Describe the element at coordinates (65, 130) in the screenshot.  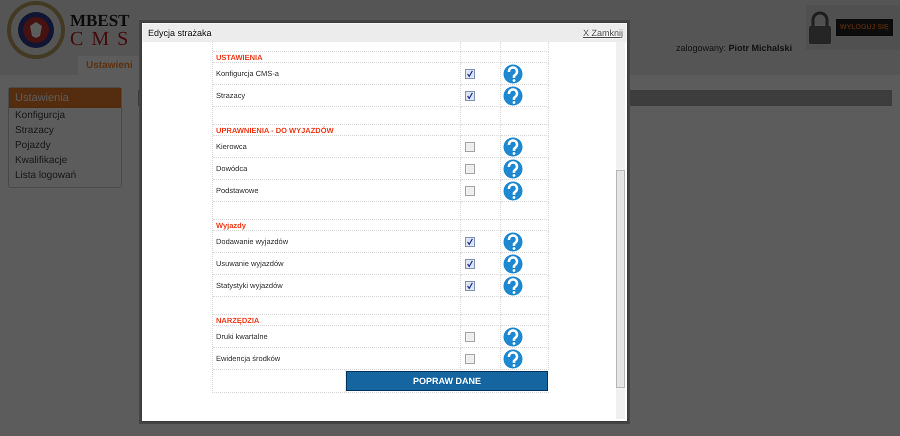
I see `sidebar-item: Strazacy` at that location.